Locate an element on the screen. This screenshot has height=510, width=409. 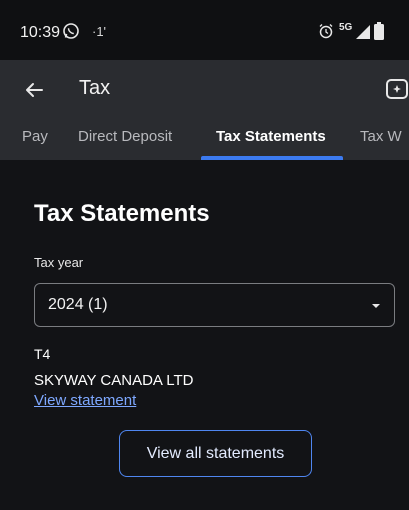
view-all-statements-button: View all statements is located at coordinates (215, 453).